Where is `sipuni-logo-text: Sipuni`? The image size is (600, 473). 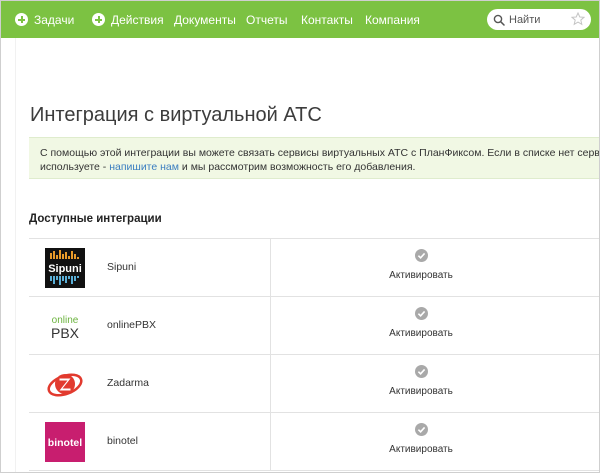
sipuni-logo-text: Sipuni is located at coordinates (65, 269).